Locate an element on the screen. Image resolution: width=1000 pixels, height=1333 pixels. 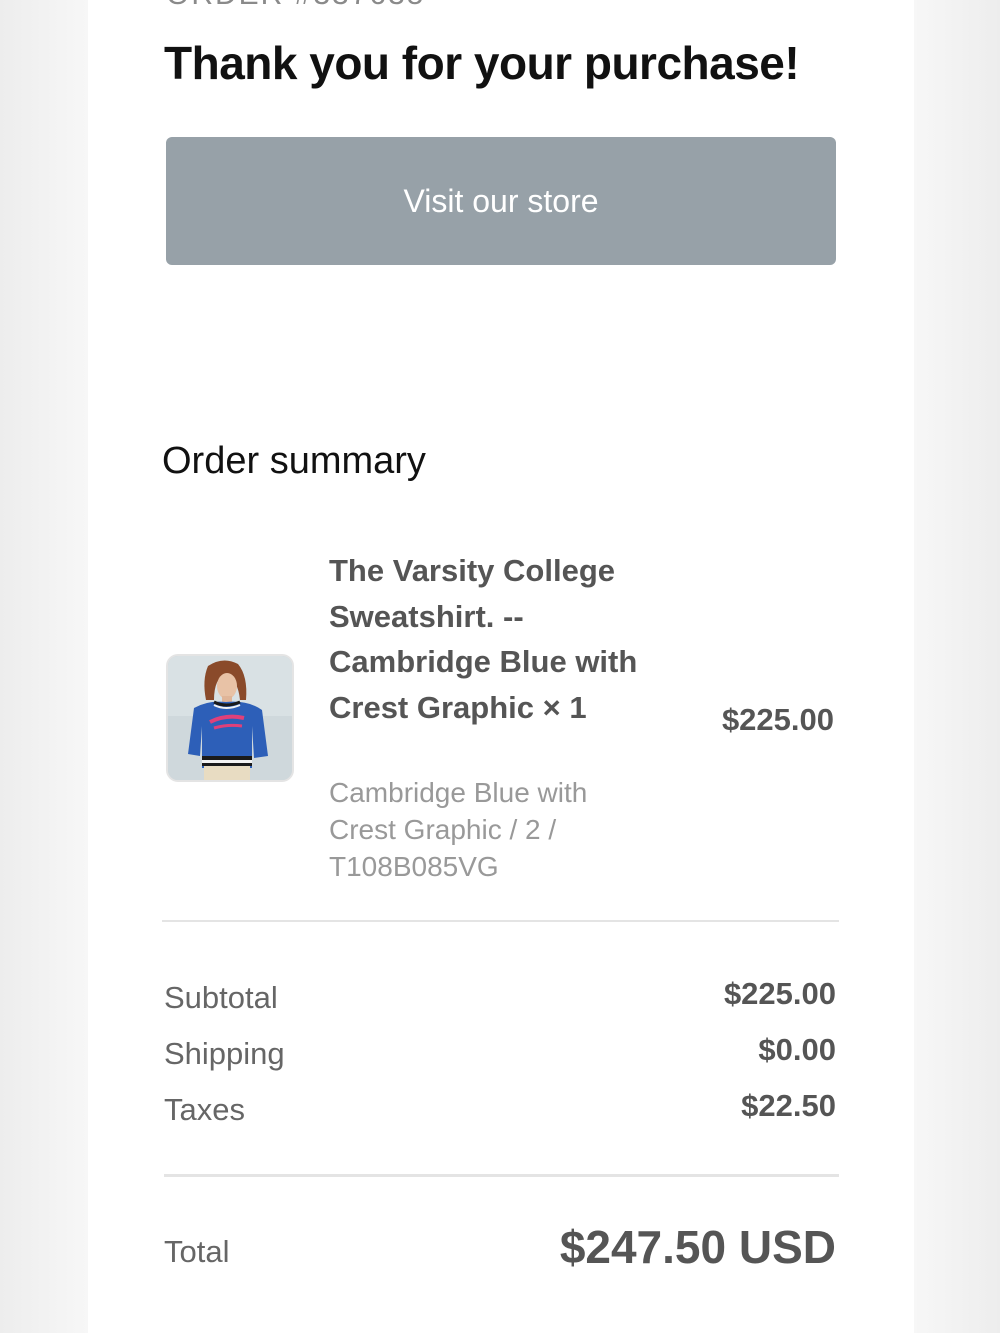
page-backdrop-right is located at coordinates (957, 666).